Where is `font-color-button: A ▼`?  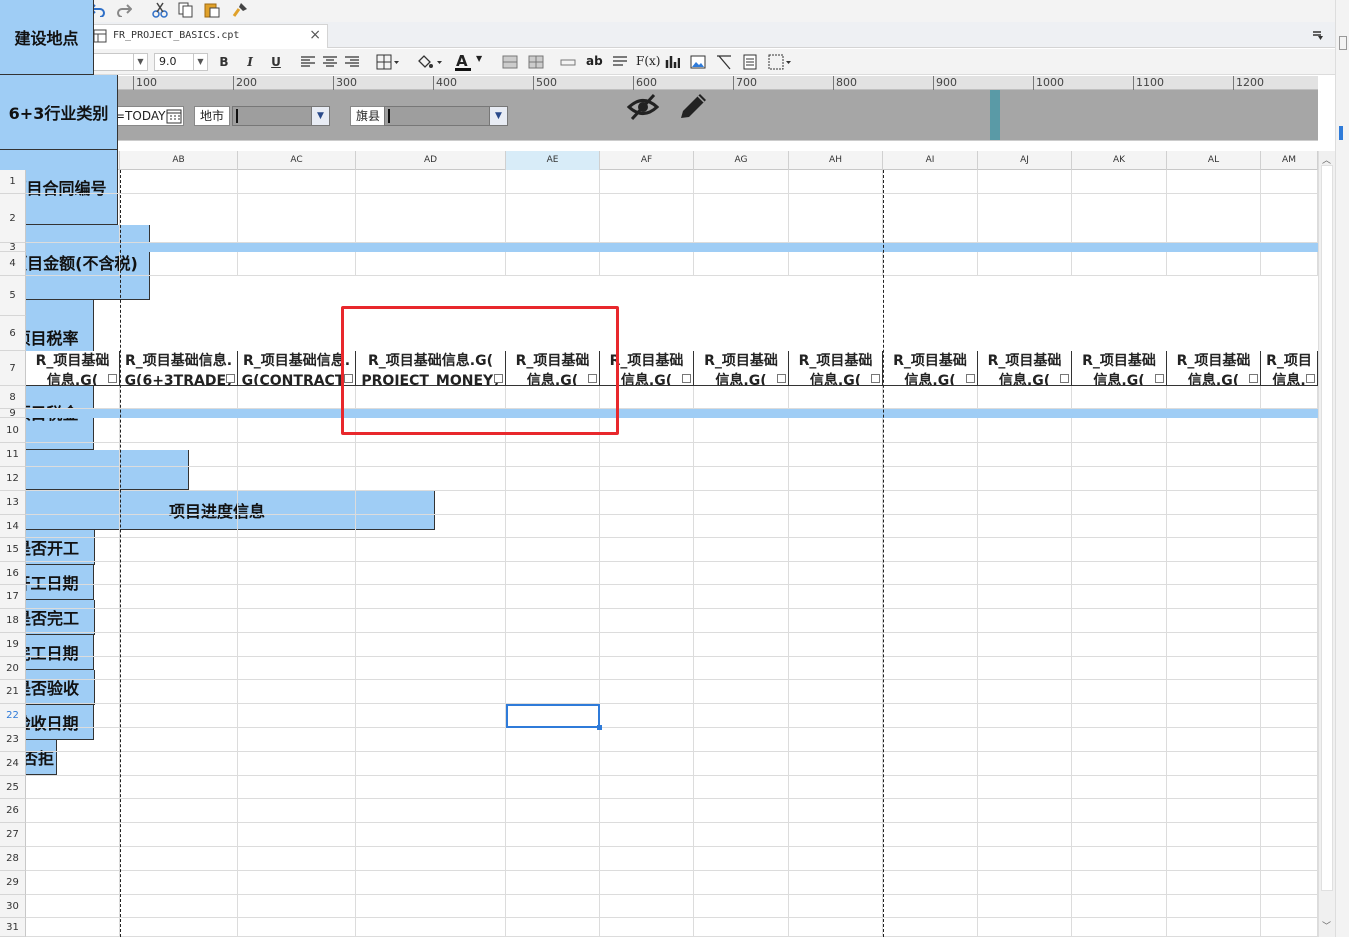
font-color-button: A ▼ is located at coordinates (471, 62).